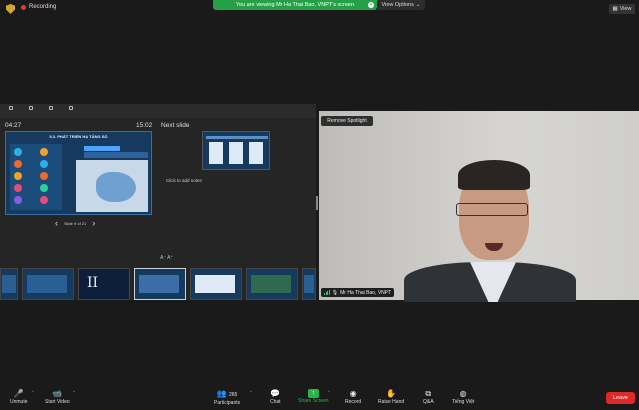 This screenshot has width=639, height=410. Describe the element at coordinates (366, 292) in the screenshot. I see `participant-name: Mr Ha Thai Bao, VNPT` at that location.